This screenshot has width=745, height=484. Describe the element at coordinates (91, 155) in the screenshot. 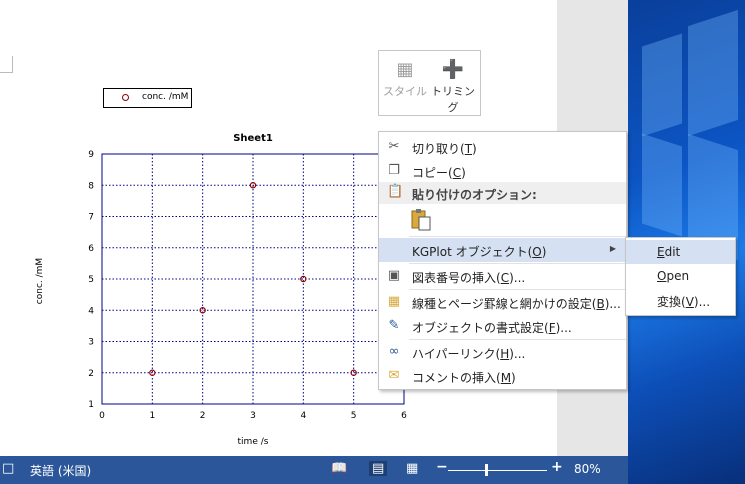

I see `y-tick-label: 9` at that location.